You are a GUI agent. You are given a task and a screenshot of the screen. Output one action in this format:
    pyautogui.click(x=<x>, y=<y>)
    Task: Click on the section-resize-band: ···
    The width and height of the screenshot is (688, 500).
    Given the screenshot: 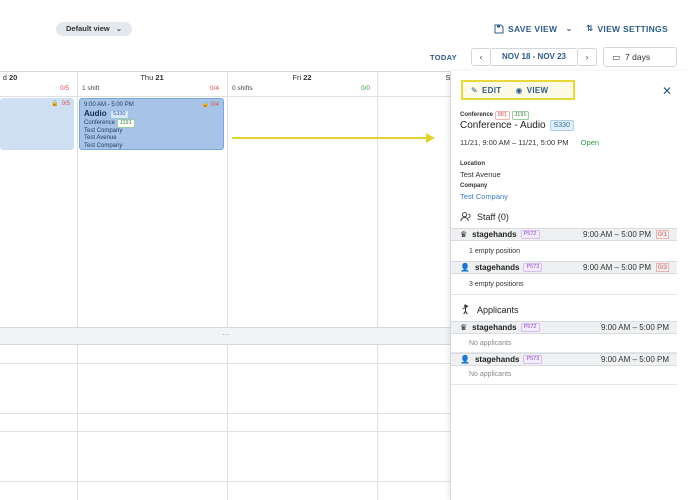 What is the action you would take?
    pyautogui.click(x=226, y=336)
    